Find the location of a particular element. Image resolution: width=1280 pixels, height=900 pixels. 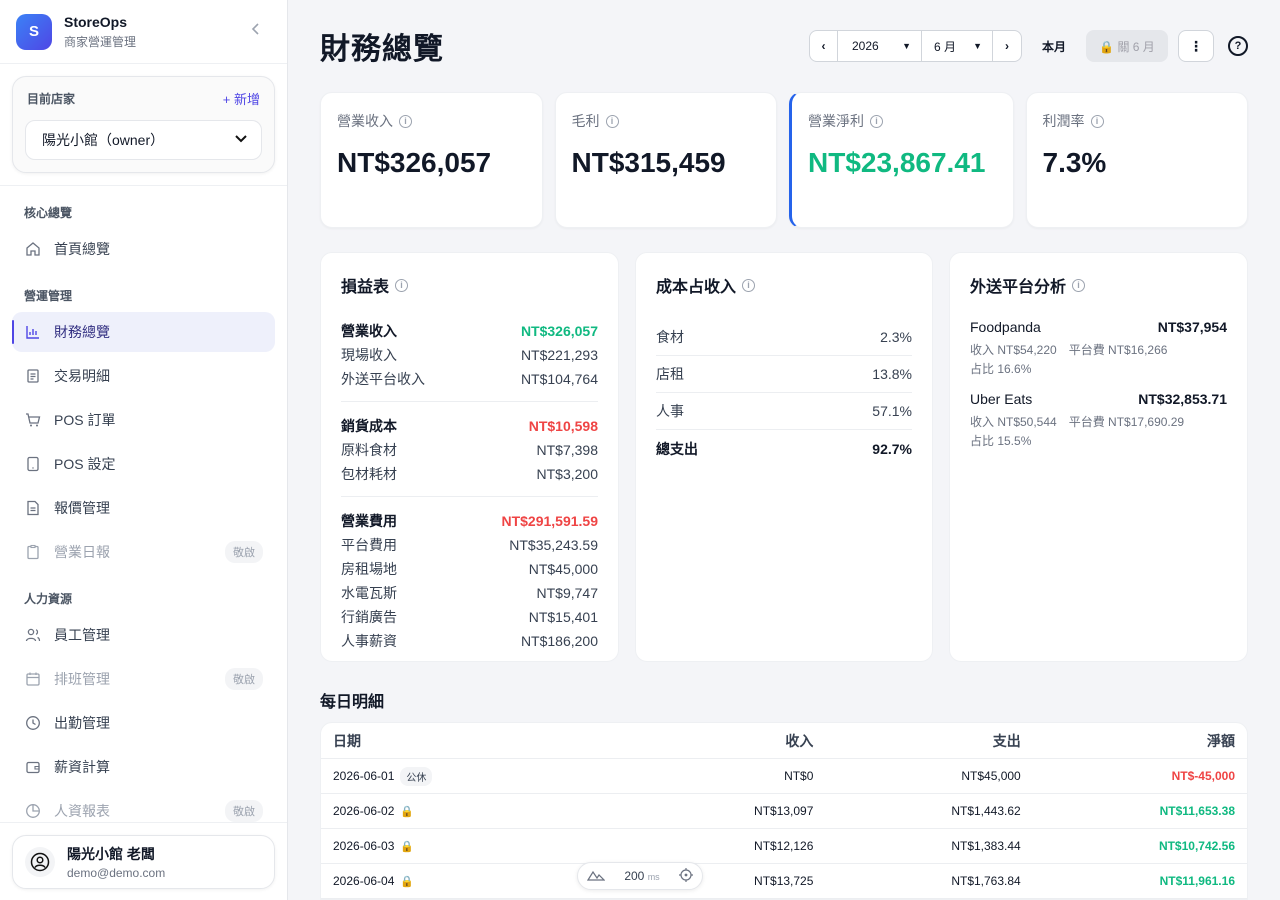

latency-unit: ms is located at coordinates (653, 877).